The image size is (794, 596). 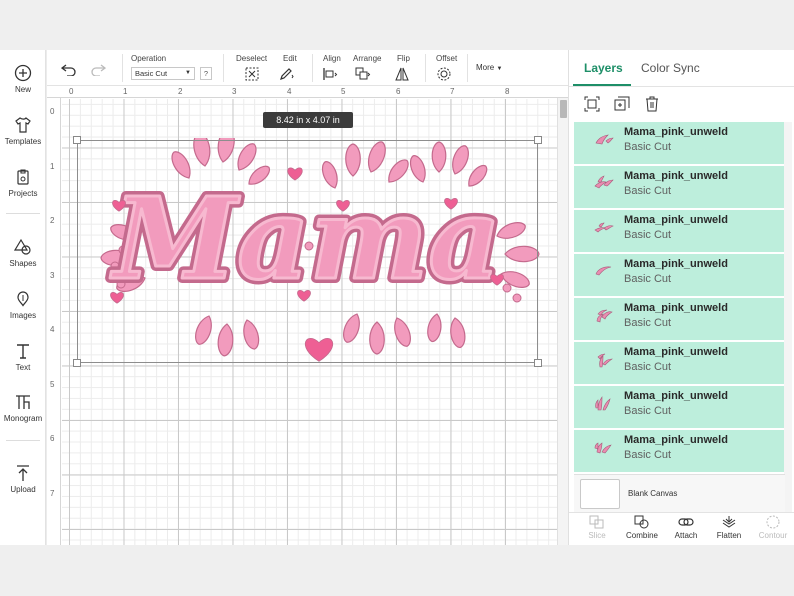 What do you see at coordinates (397, 25) in the screenshot?
I see `background-top` at bounding box center [397, 25].